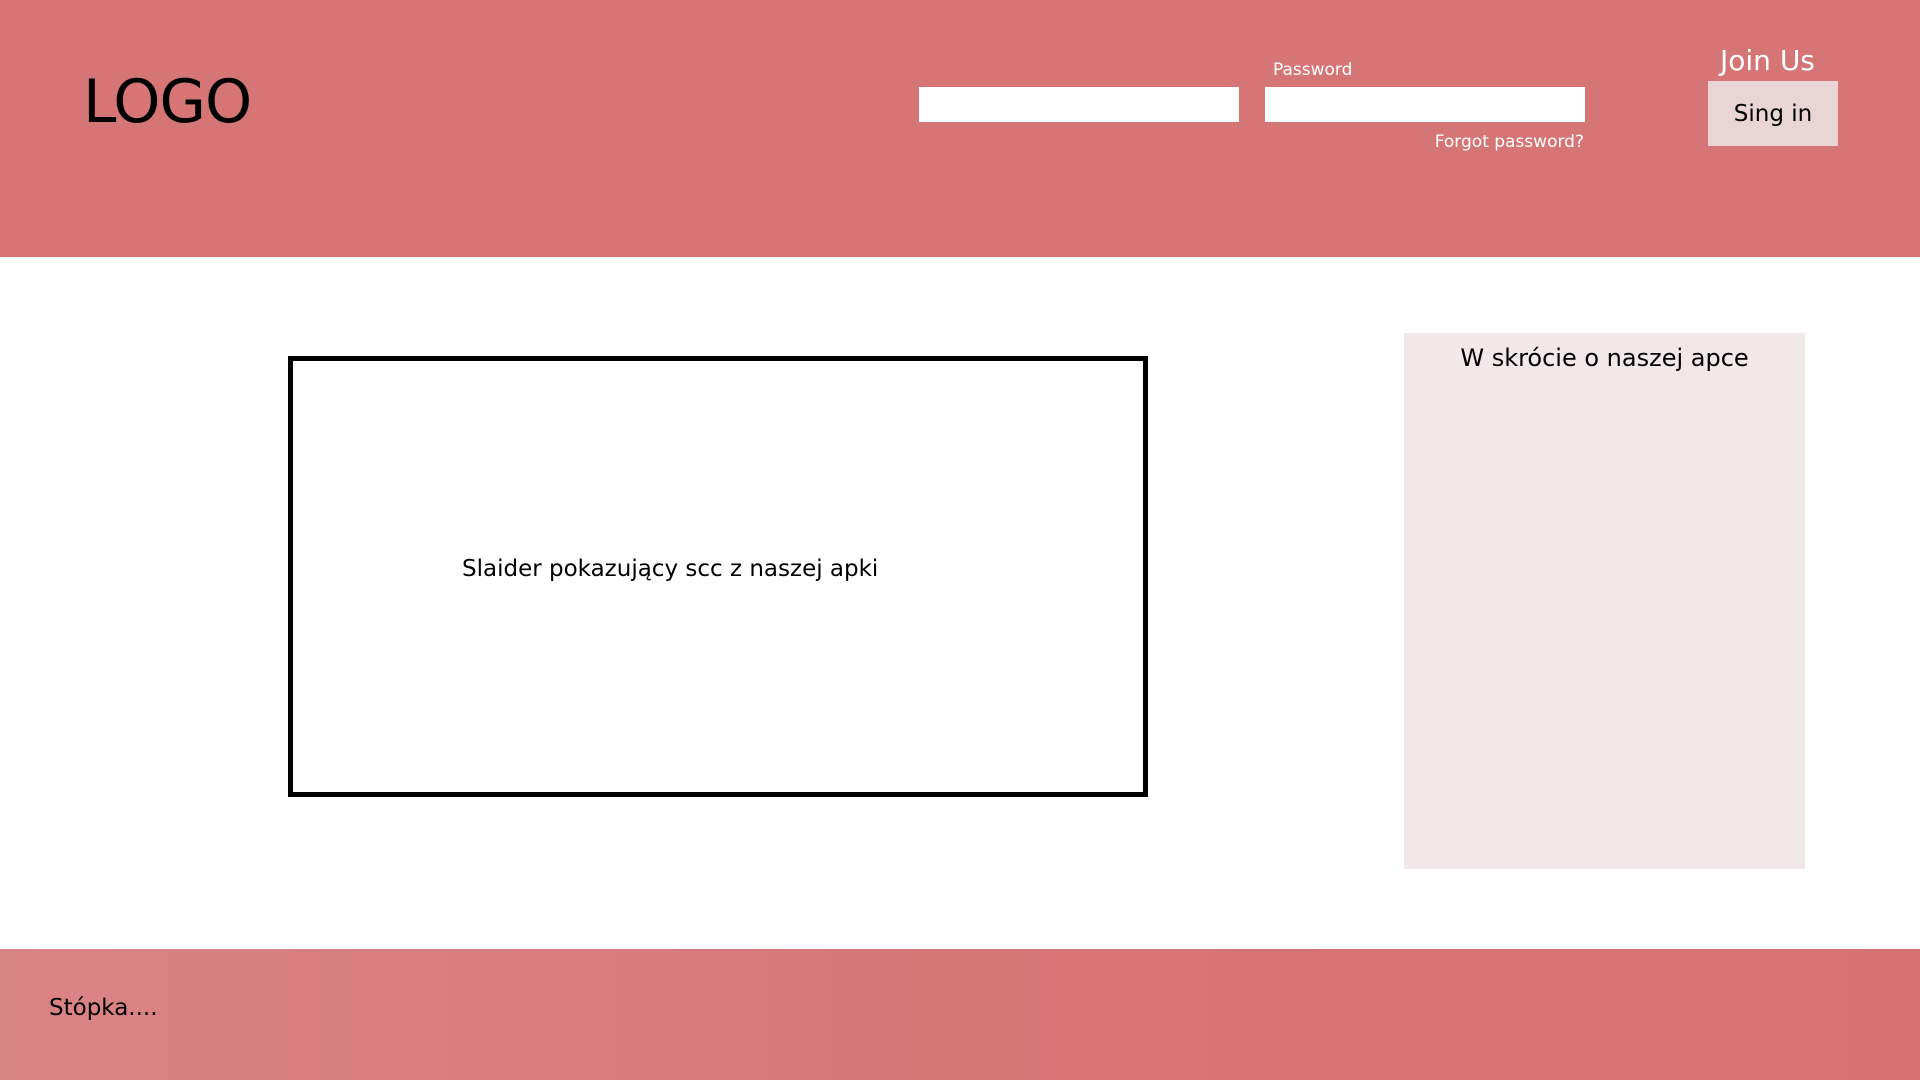 The width and height of the screenshot is (1920, 1080). I want to click on logo: LOGO, so click(167, 102).